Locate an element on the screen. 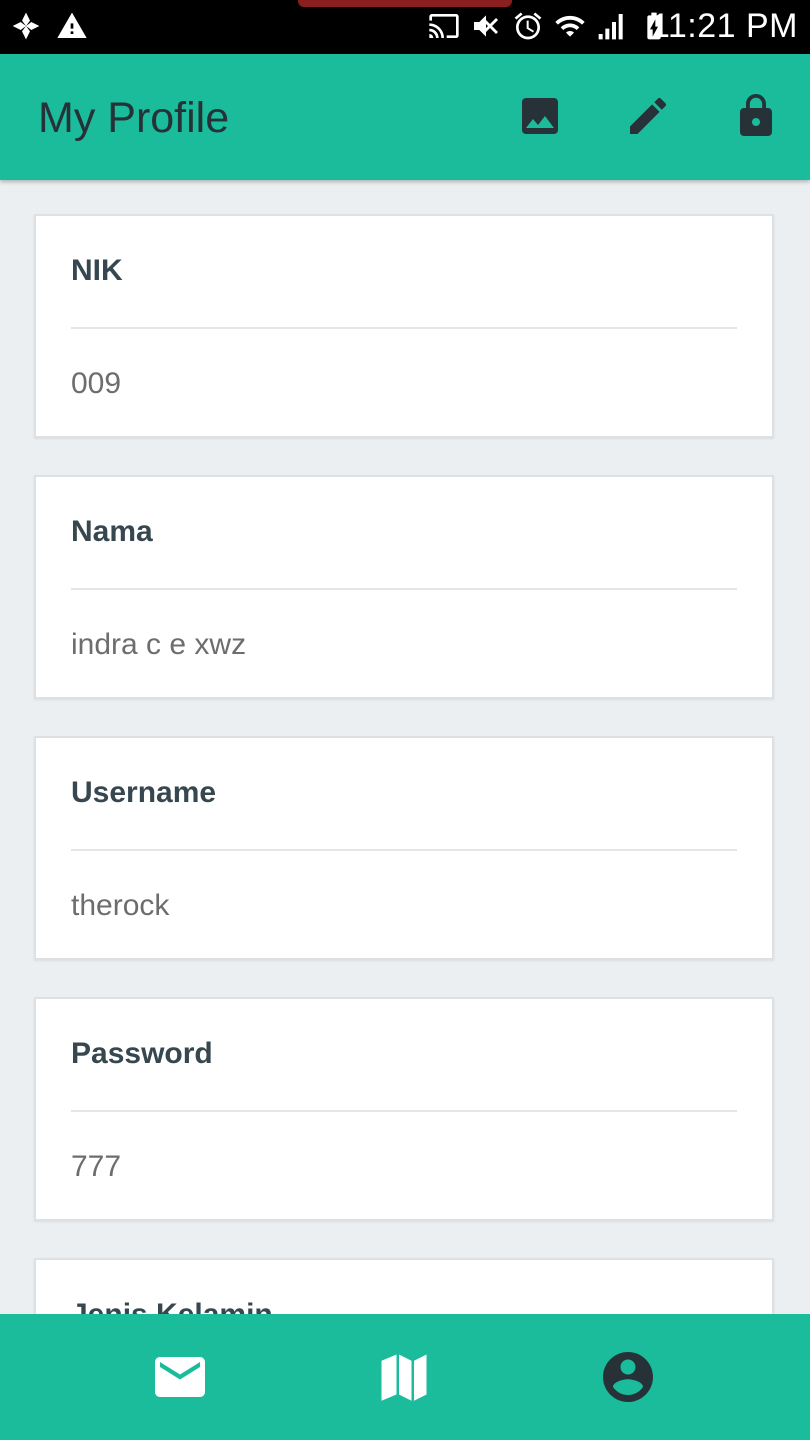  field-value: 777 is located at coordinates (96, 1166).